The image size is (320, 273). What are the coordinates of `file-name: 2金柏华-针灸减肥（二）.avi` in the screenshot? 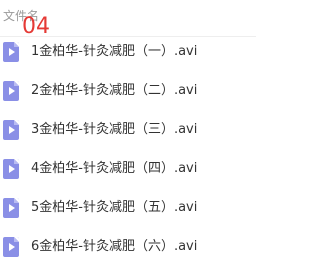 It's located at (114, 91).